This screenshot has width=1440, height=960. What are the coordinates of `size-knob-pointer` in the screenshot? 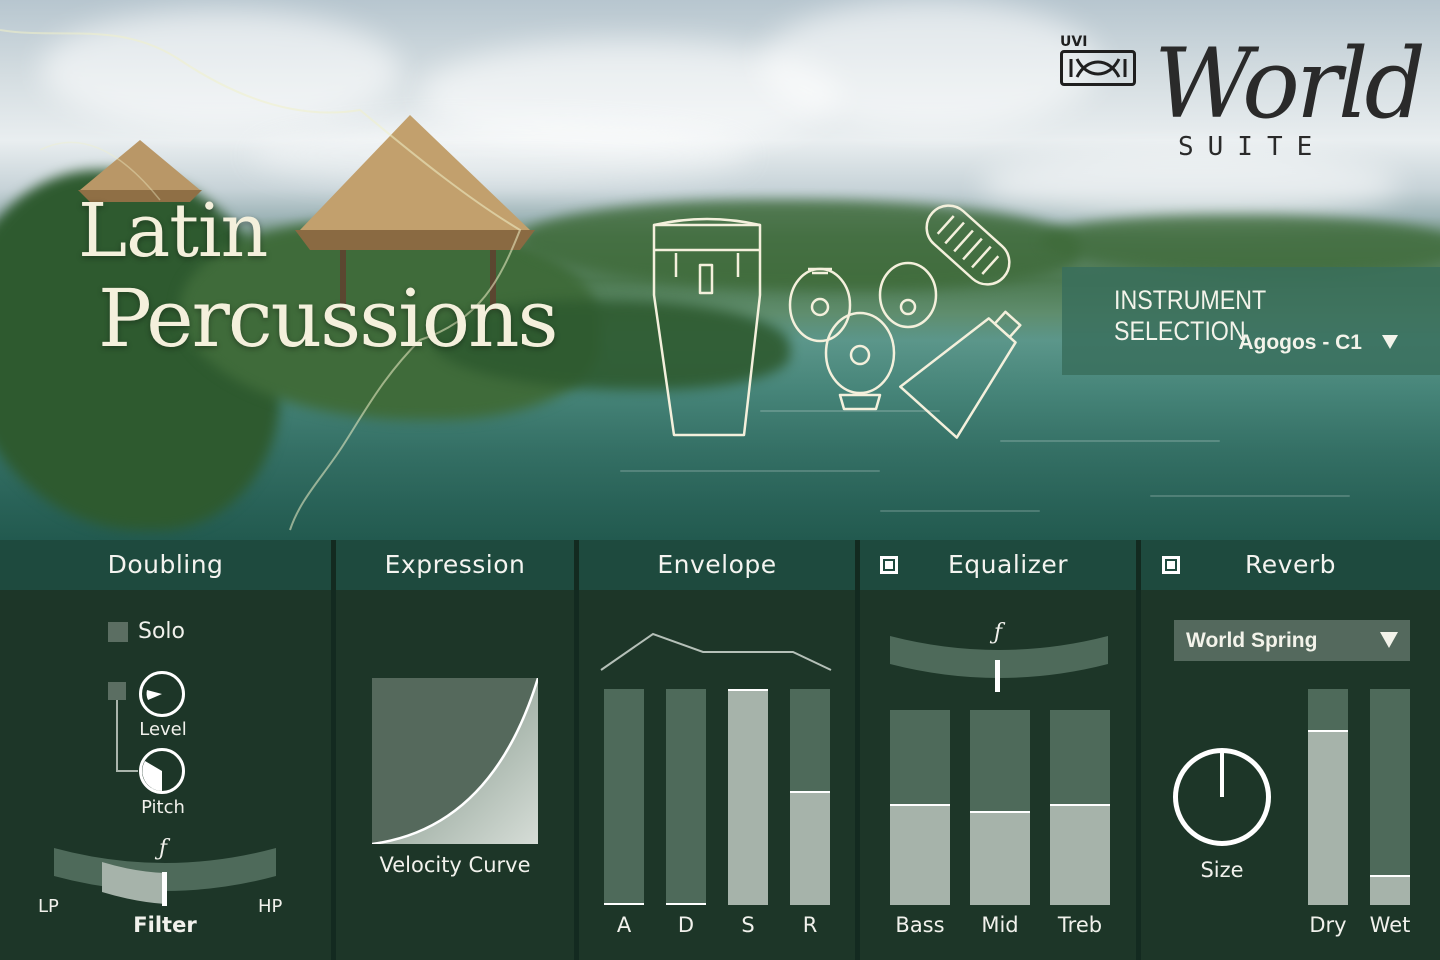 It's located at (1222, 774).